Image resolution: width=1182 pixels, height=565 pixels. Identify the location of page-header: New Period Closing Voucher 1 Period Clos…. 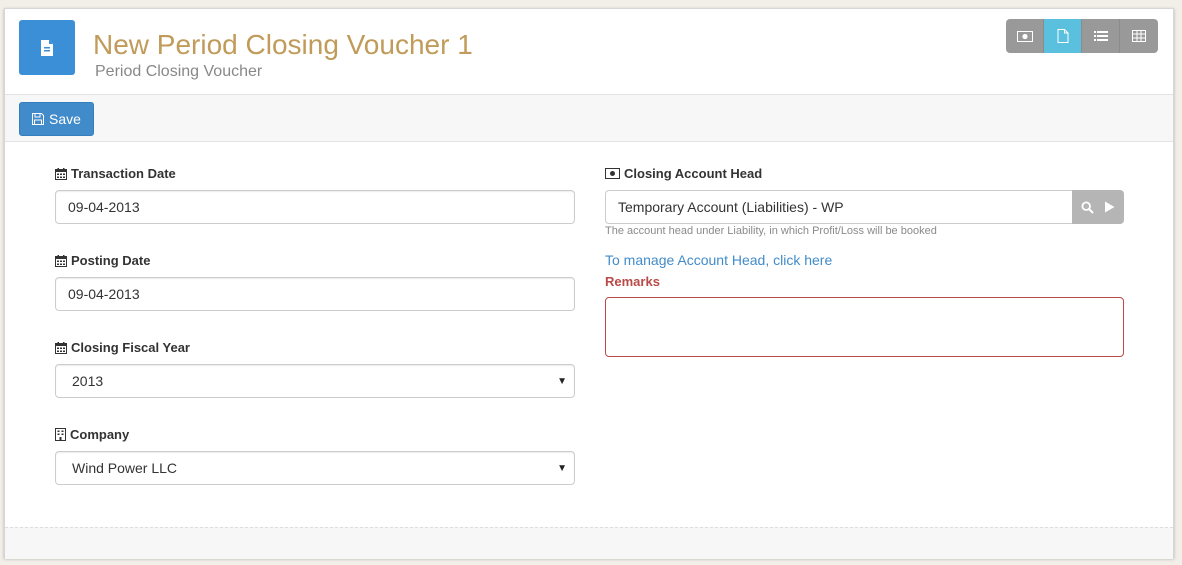
(589, 51).